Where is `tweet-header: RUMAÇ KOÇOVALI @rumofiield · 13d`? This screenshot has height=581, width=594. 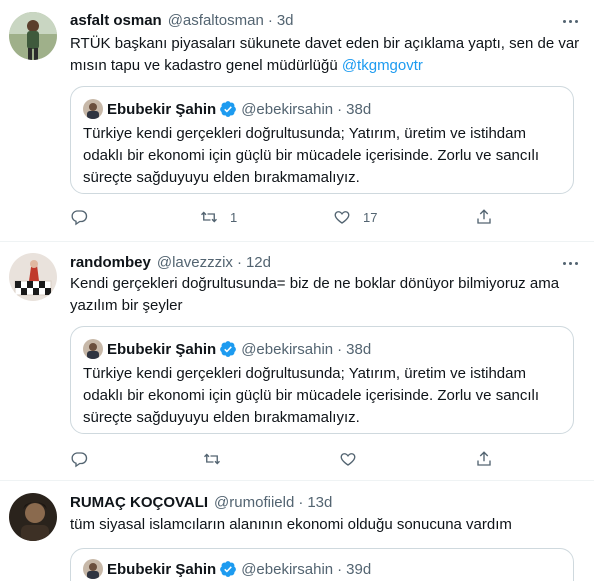 tweet-header: RUMAÇ KOÇOVALI @rumofiield · 13d is located at coordinates (201, 502).